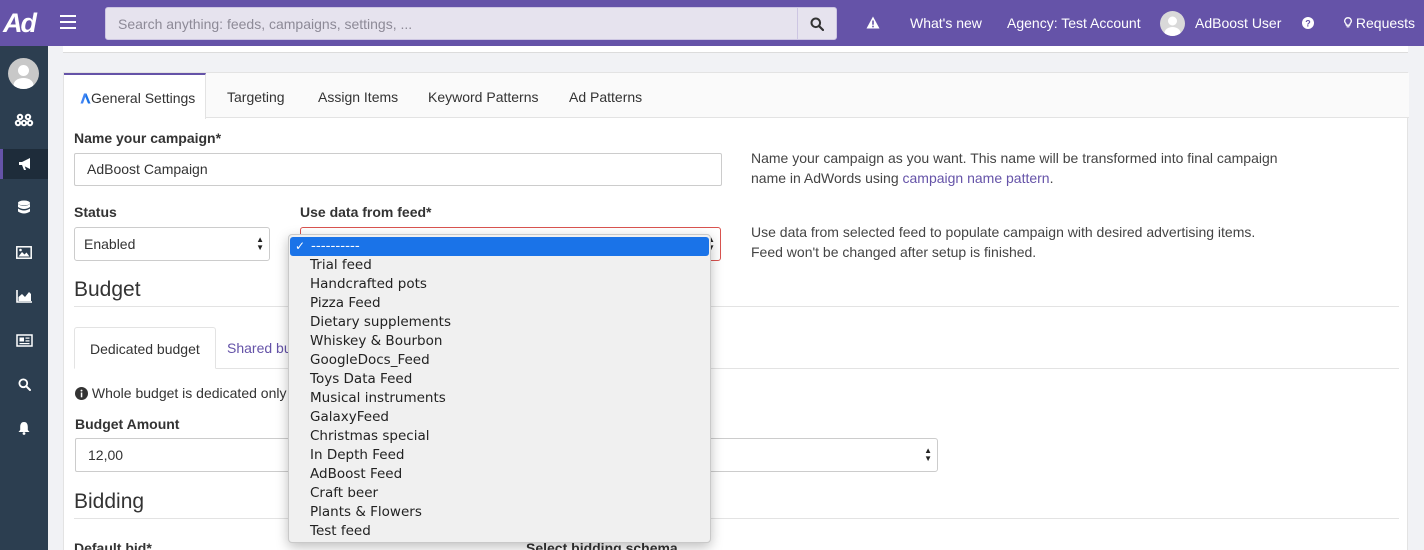 The width and height of the screenshot is (1424, 550). I want to click on database-icon, so click(24, 207).